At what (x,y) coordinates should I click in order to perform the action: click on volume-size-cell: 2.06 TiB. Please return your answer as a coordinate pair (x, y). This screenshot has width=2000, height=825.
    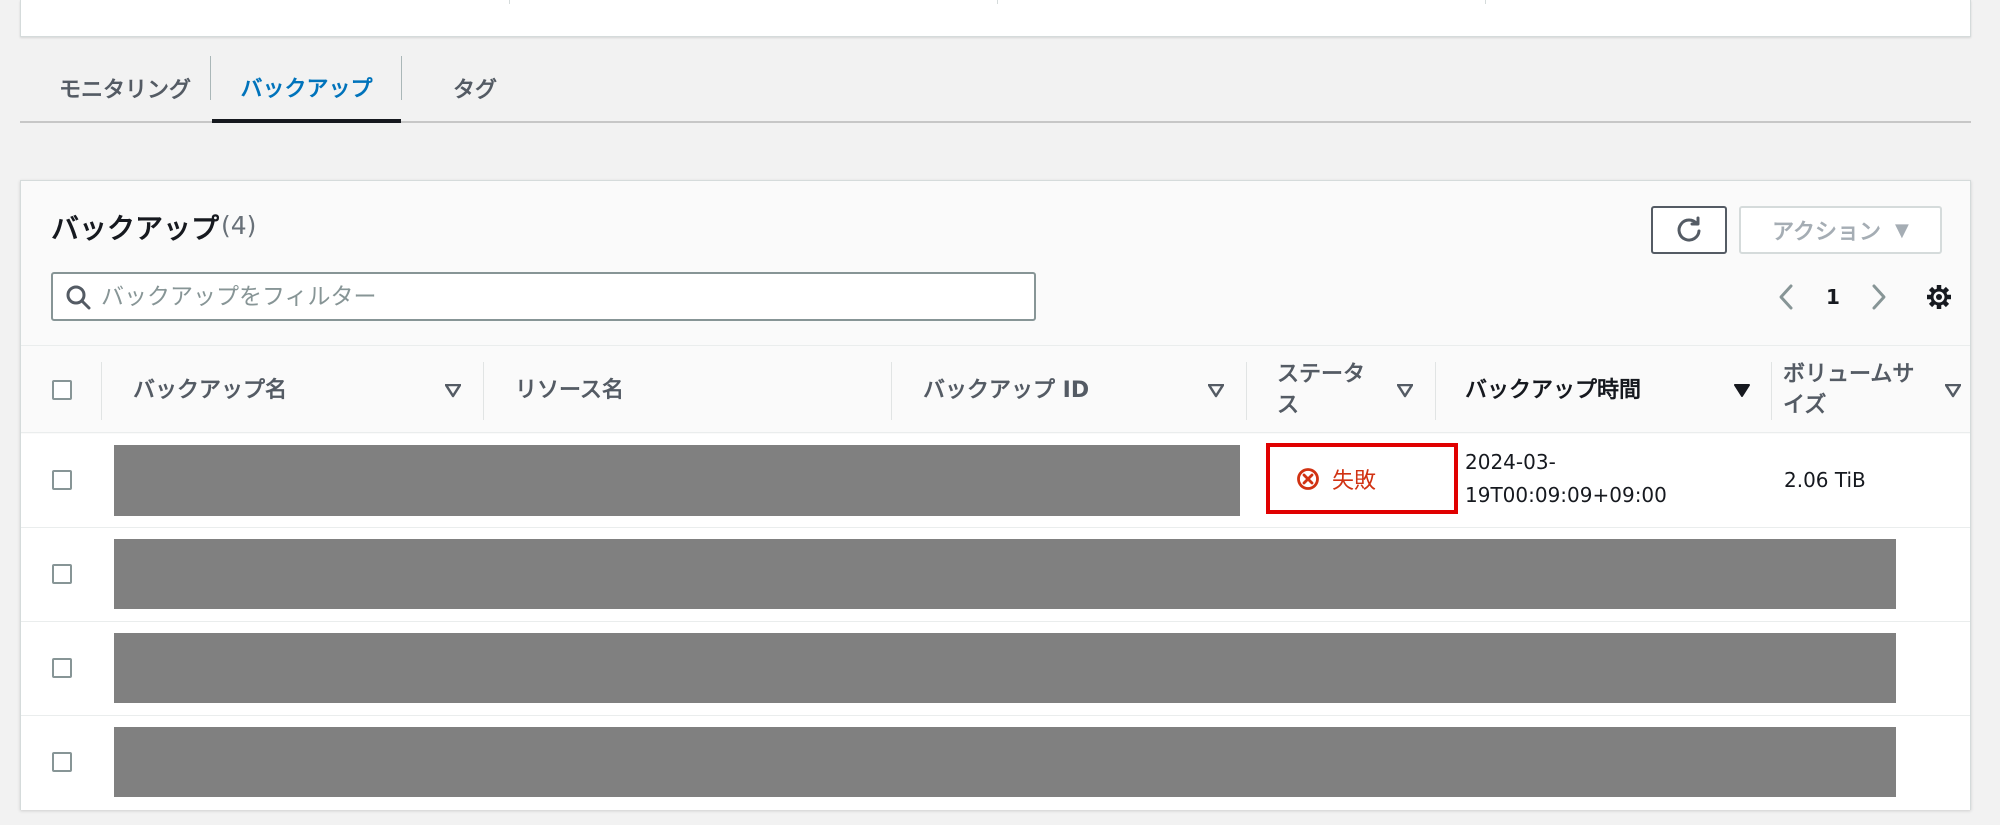
    Looking at the image, I should click on (1825, 480).